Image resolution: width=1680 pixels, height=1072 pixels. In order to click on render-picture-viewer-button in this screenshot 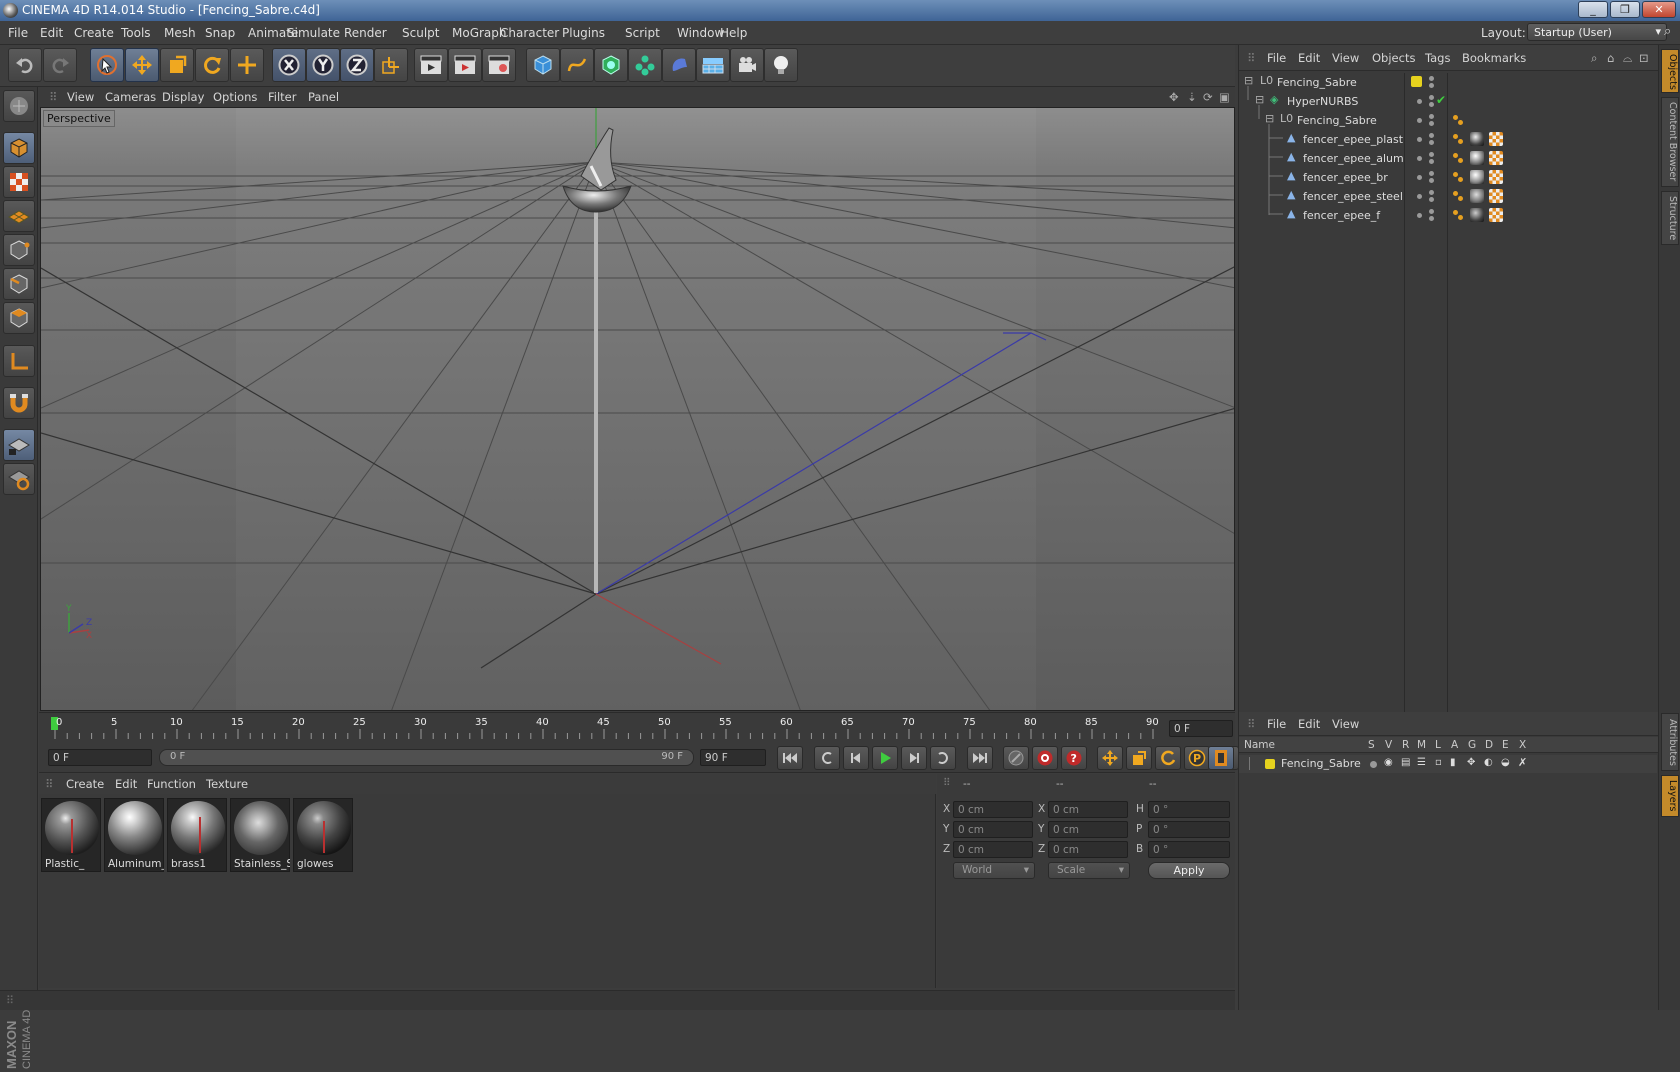, I will do `click(465, 65)`.